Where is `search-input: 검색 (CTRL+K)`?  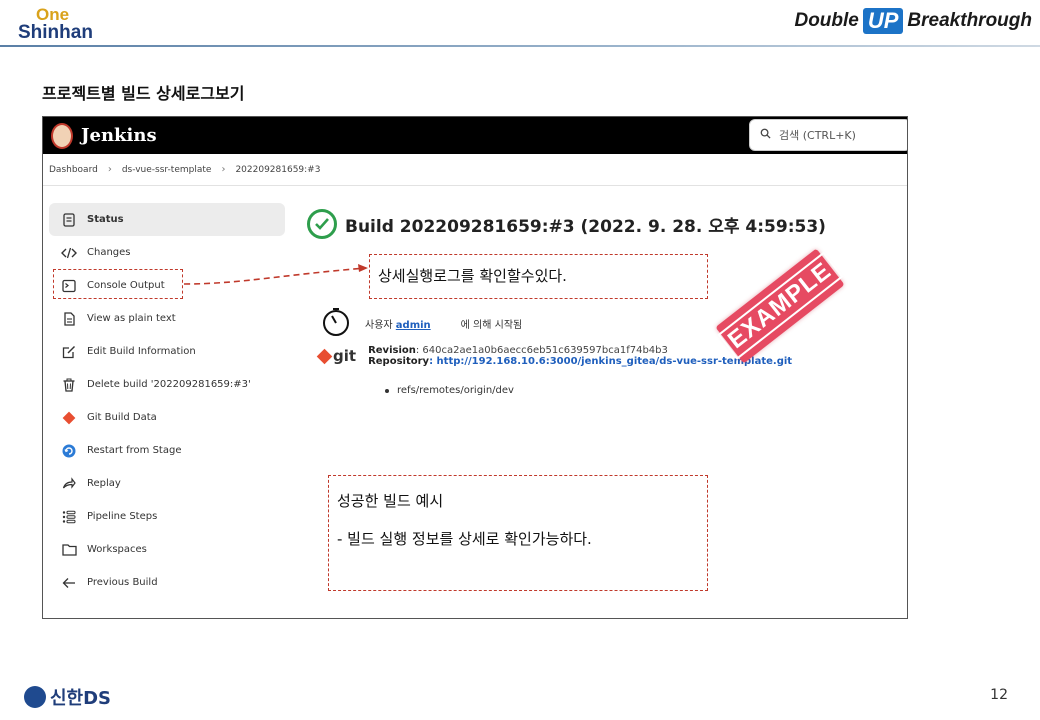 search-input: 검색 (CTRL+K) is located at coordinates (828, 135).